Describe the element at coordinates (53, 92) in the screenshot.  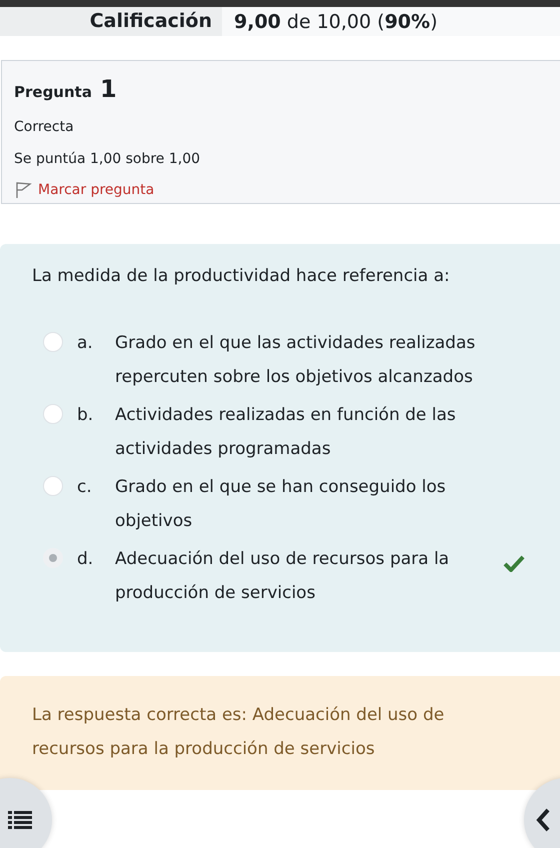
I see `question-title: Pregunta` at that location.